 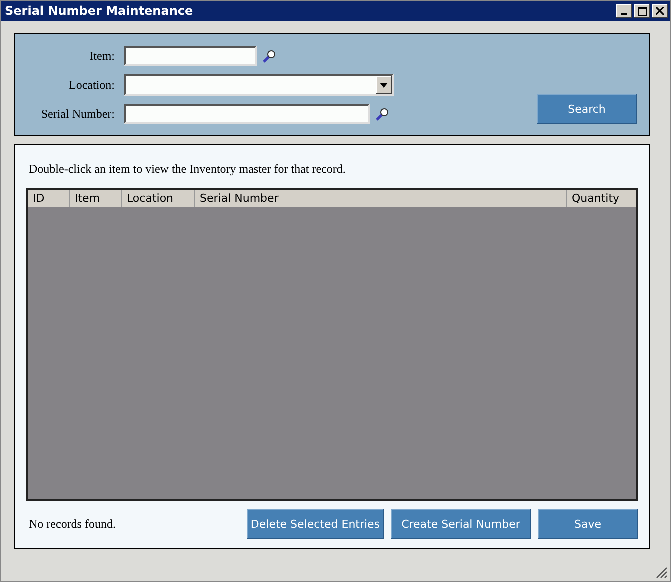 What do you see at coordinates (315, 524) in the screenshot?
I see `action-button: Delete Selected Entries` at bounding box center [315, 524].